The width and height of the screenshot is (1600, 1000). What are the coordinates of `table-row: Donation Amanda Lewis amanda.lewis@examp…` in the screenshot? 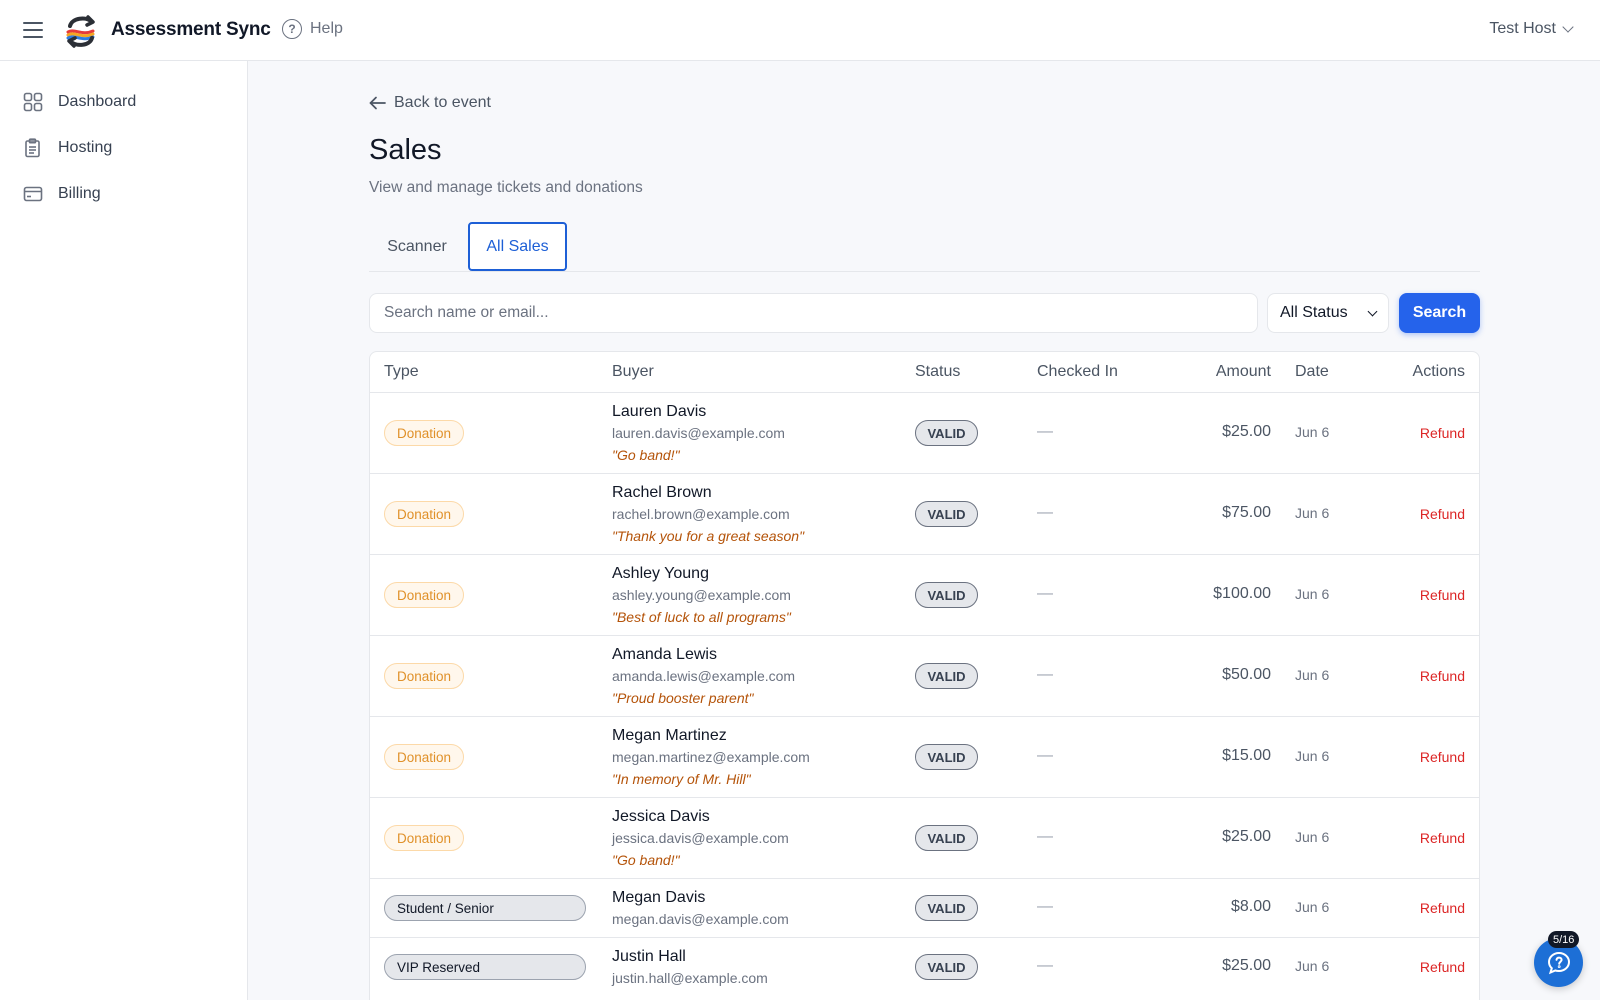 It's located at (924, 675).